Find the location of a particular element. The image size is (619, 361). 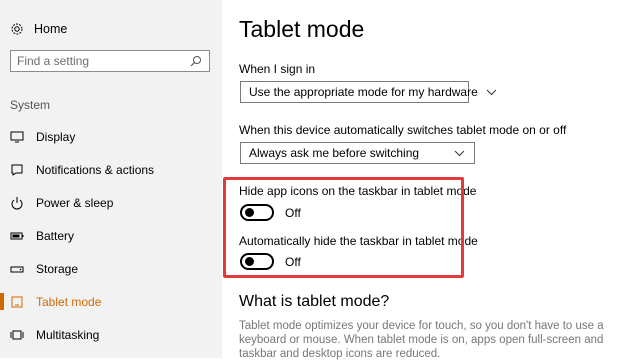

power-icon is located at coordinates (17, 203).